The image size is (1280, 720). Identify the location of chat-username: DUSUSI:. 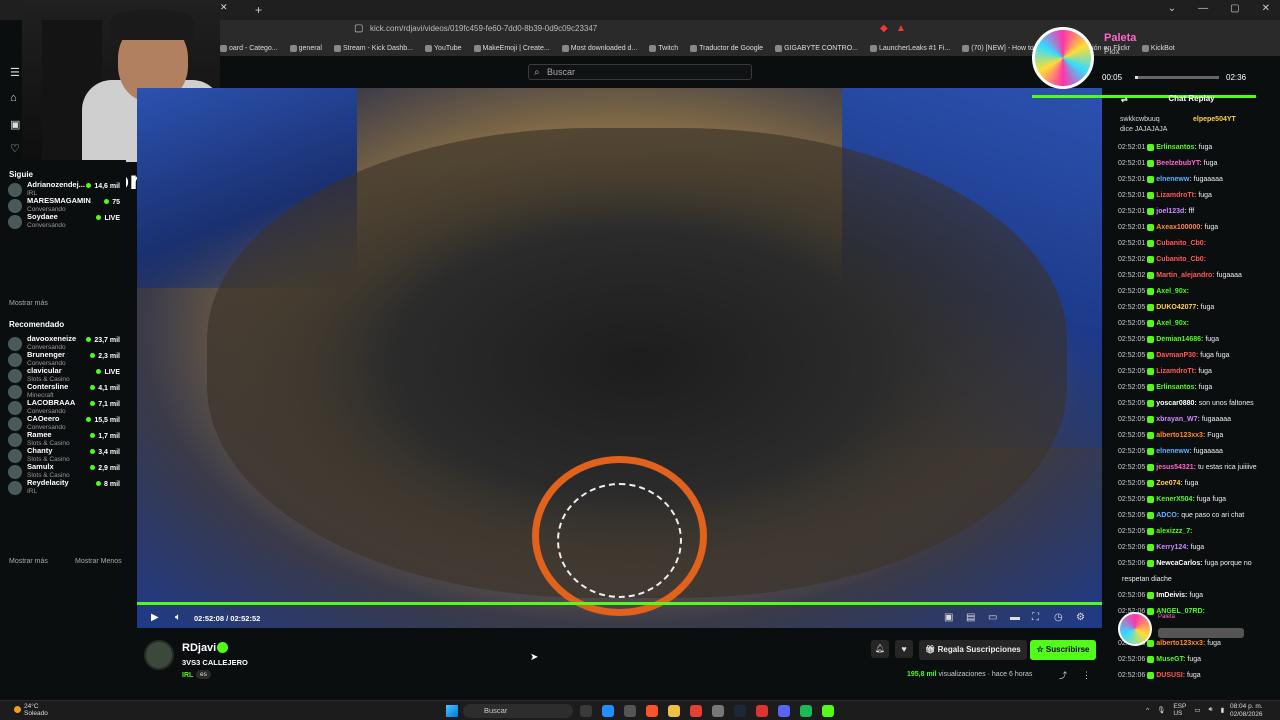
(1170, 675).